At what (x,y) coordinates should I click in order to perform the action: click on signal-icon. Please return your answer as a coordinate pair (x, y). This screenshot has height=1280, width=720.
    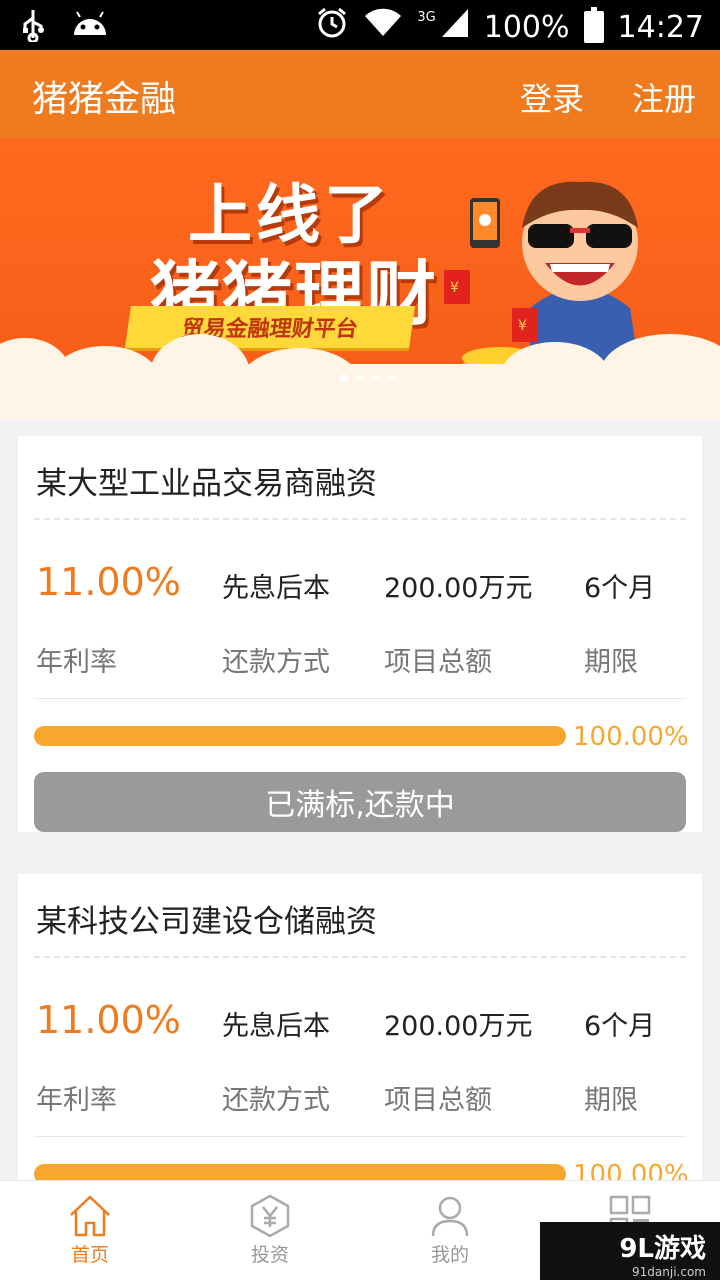
    Looking at the image, I should click on (455, 27).